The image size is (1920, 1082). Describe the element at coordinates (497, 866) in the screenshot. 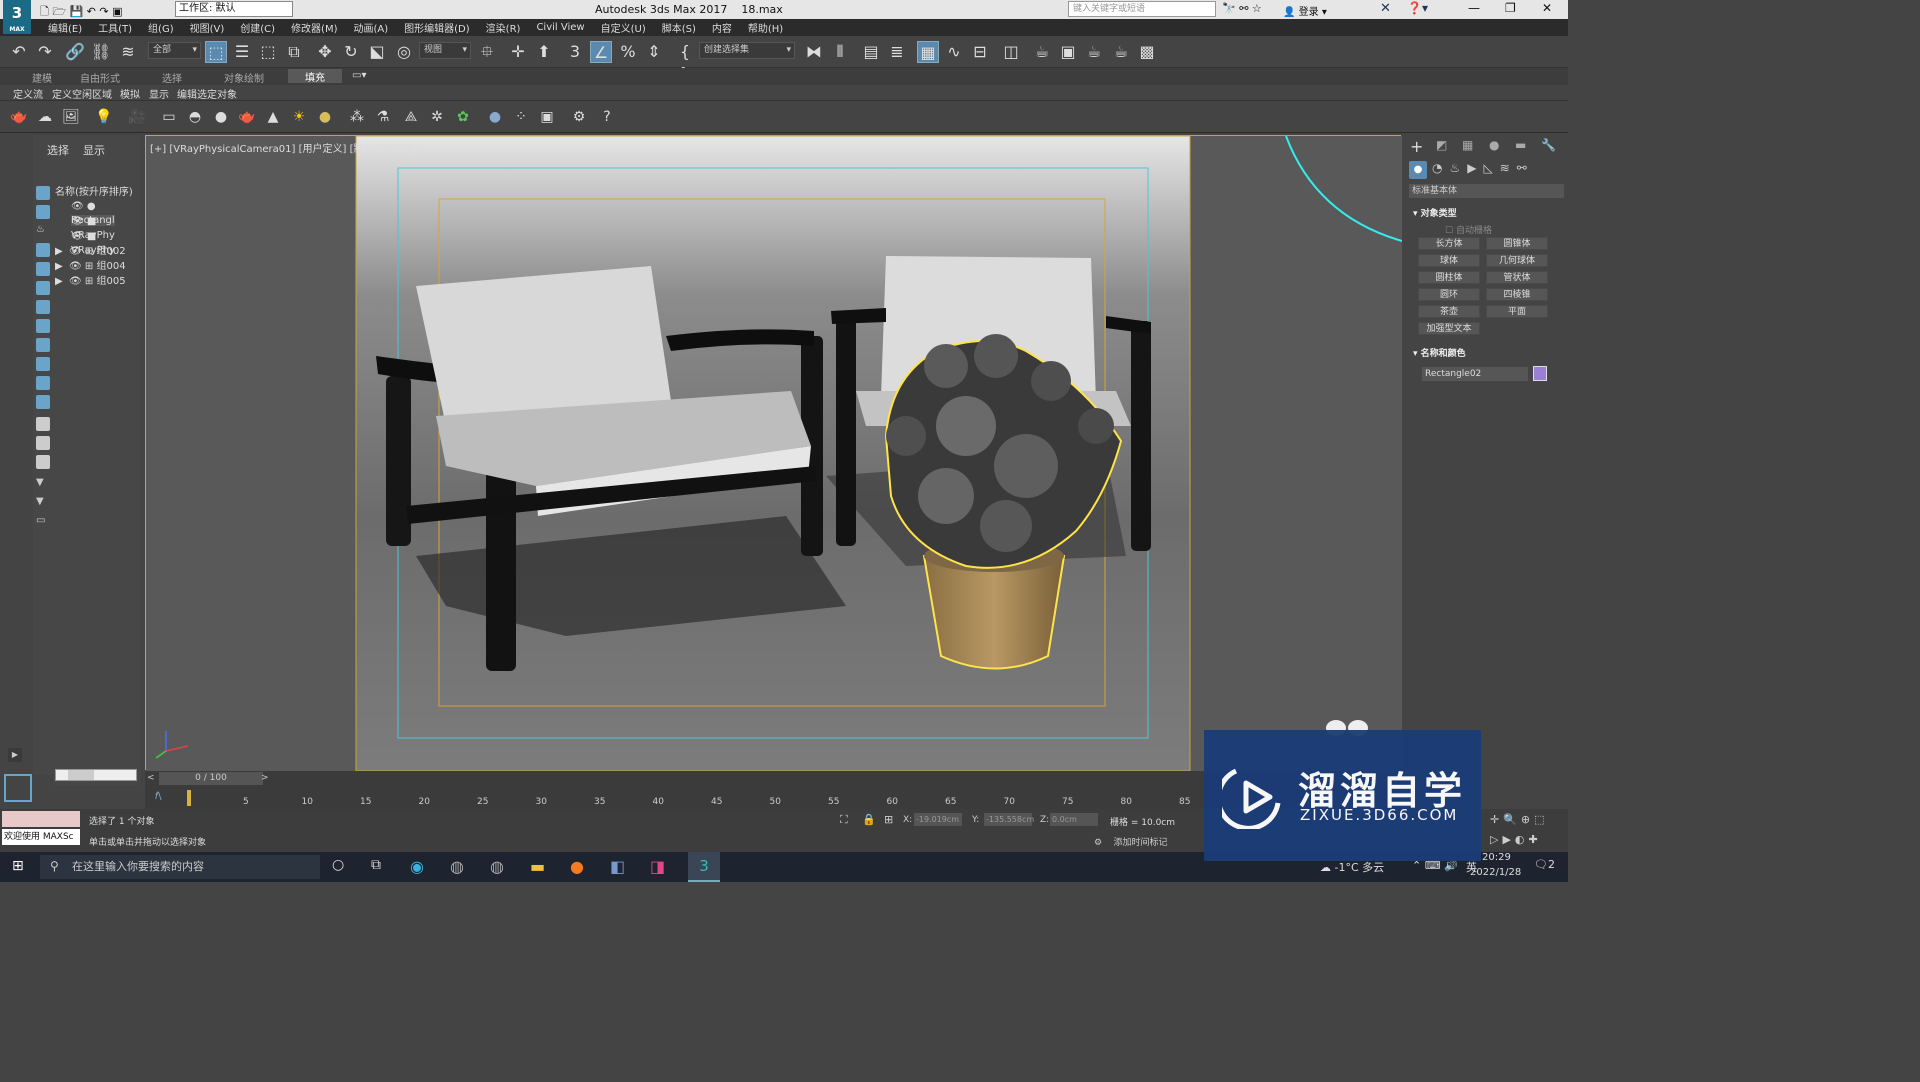

I see `app-icon-2: ◍` at that location.